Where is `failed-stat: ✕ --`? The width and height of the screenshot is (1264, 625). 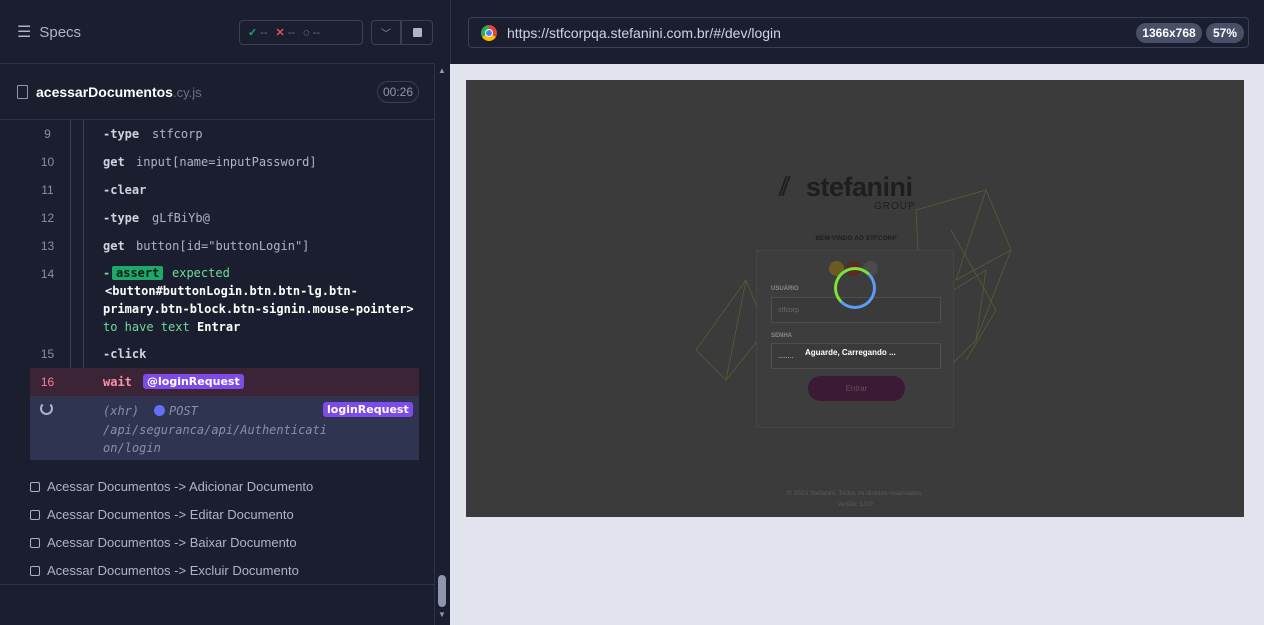 failed-stat: ✕ -- is located at coordinates (285, 33).